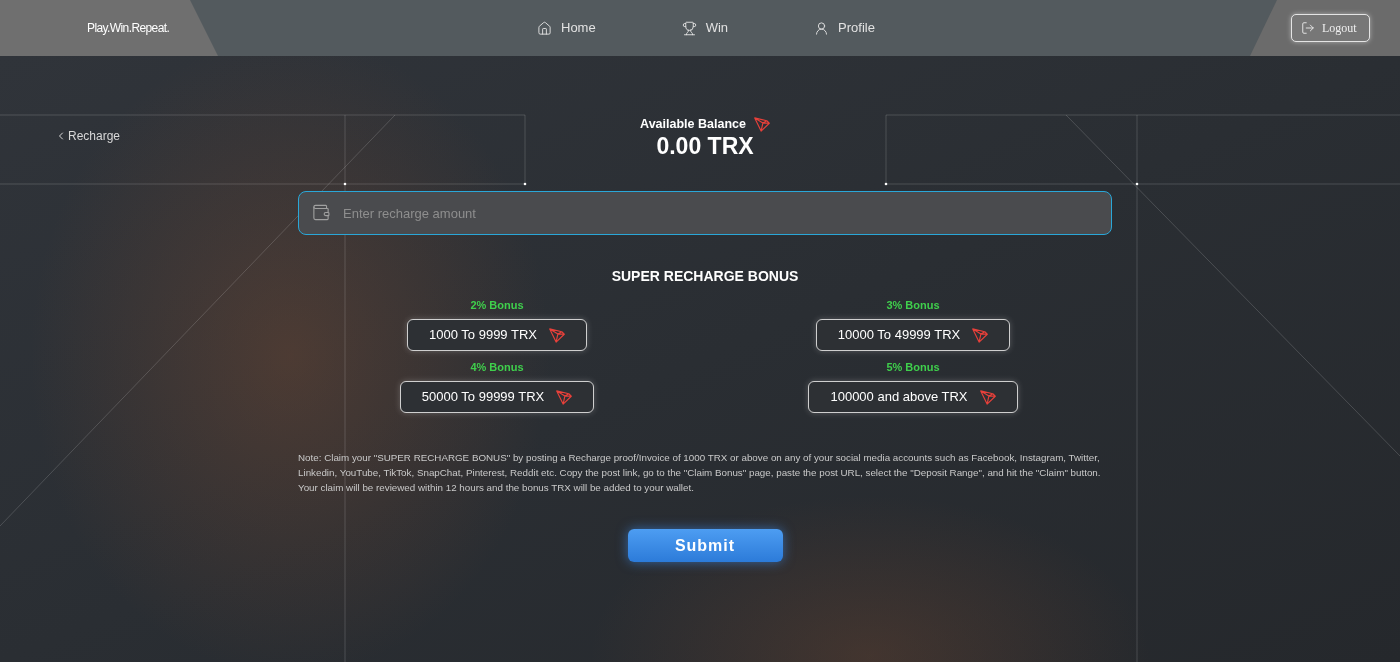 This screenshot has width=1400, height=662. What do you see at coordinates (497, 367) in the screenshot?
I see `bonus-percent: 4% Bonus` at bounding box center [497, 367].